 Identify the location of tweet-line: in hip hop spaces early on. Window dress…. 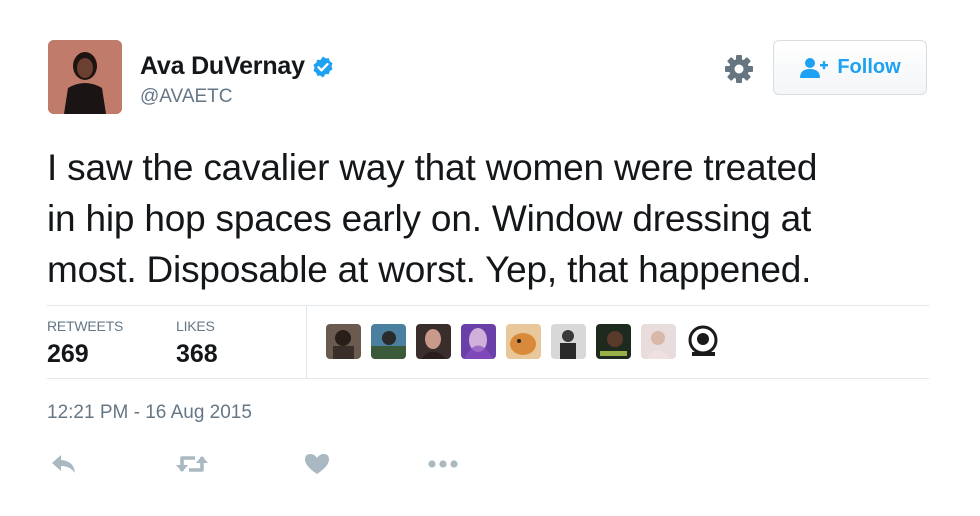
(429, 218).